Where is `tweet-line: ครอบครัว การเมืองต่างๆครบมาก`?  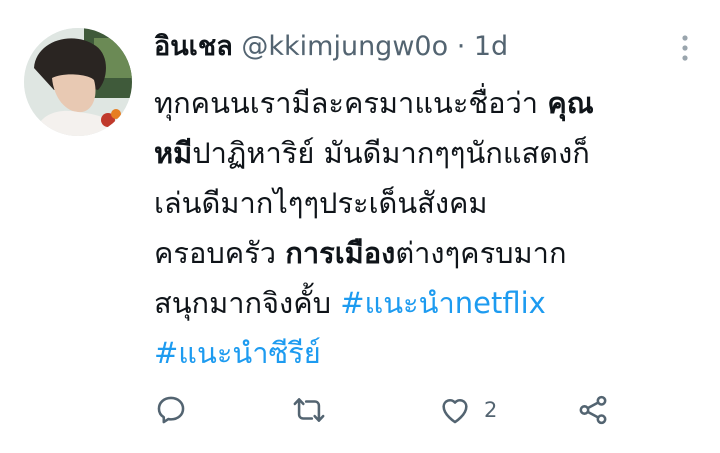 tweet-line: ครอบครัว การเมืองต่างๆครบมาก is located at coordinates (424, 253).